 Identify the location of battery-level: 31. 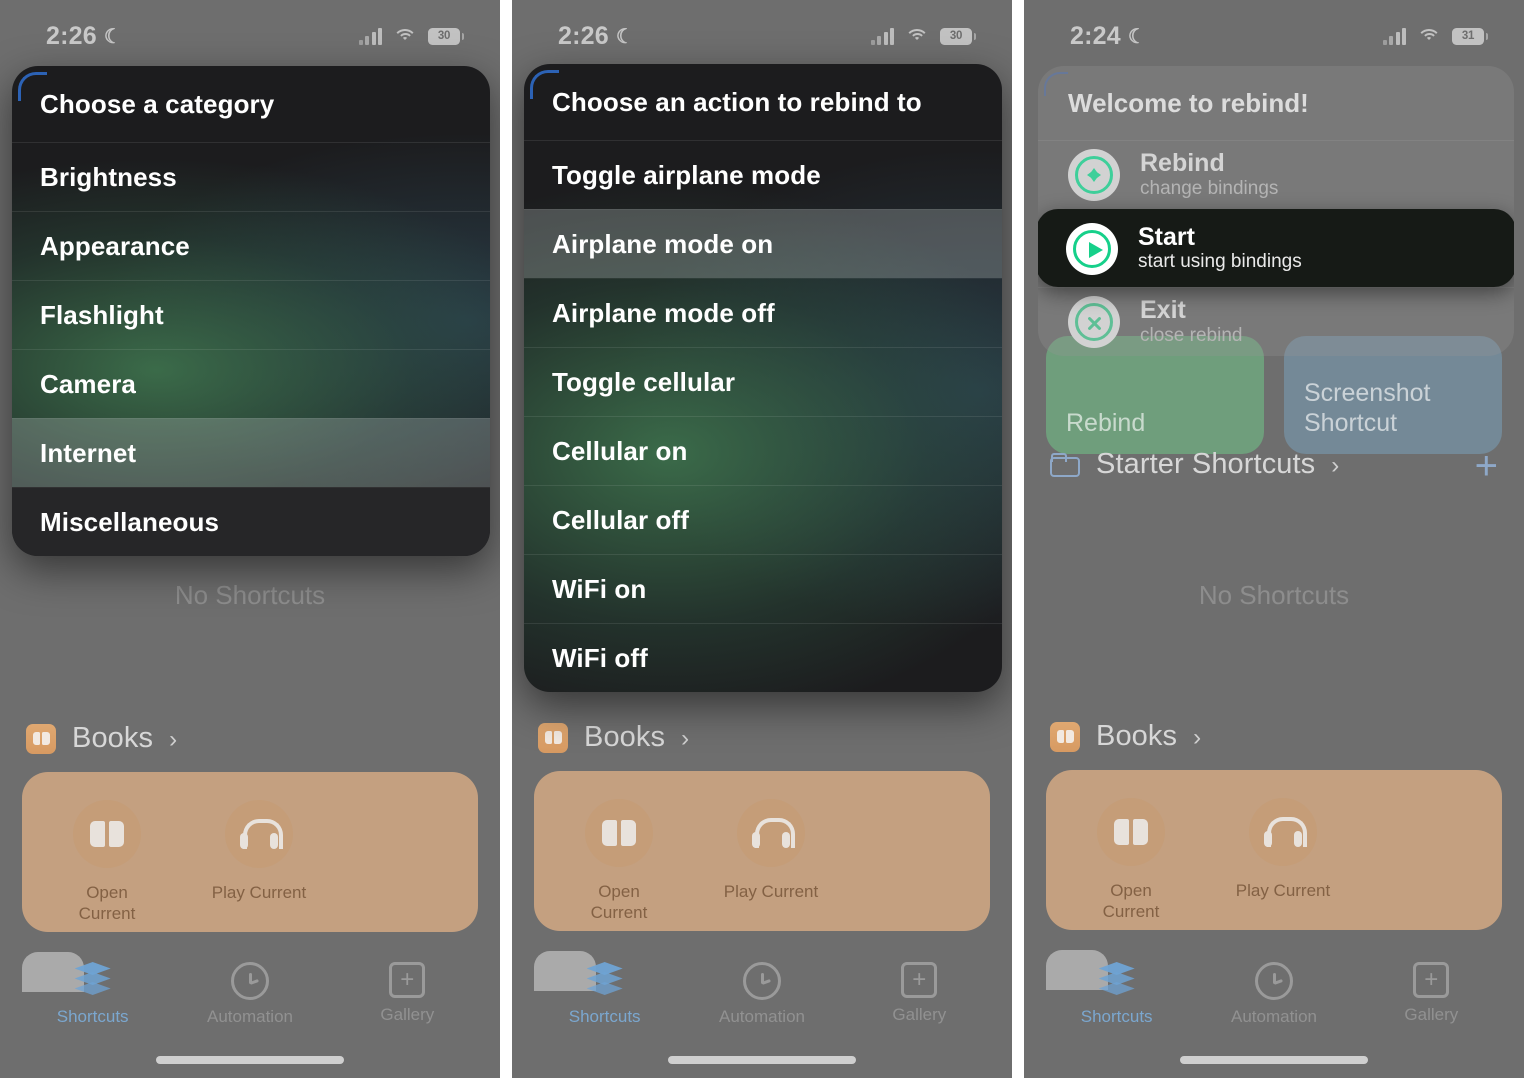
(1468, 36).